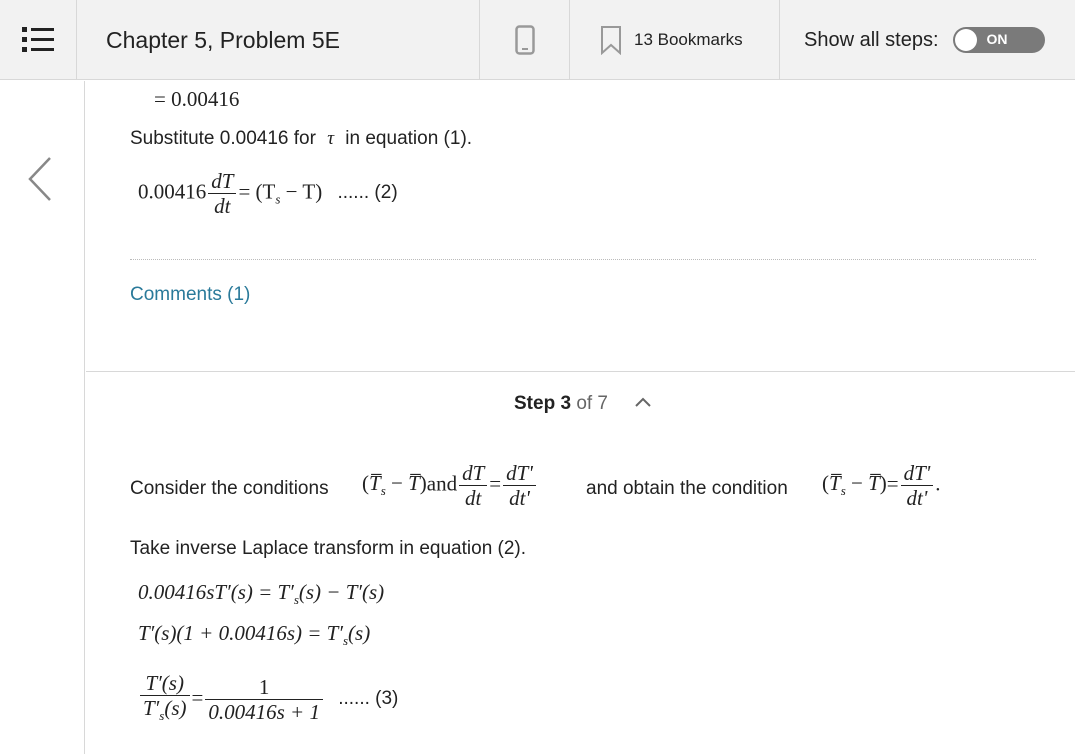 This screenshot has width=1075, height=754. What do you see at coordinates (331, 138) in the screenshot?
I see `tau-symbol: τ` at bounding box center [331, 138].